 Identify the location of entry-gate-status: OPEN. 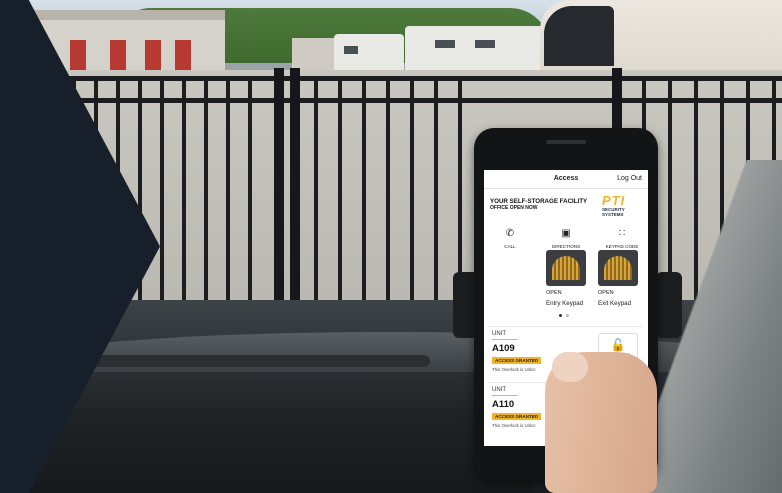
(554, 293).